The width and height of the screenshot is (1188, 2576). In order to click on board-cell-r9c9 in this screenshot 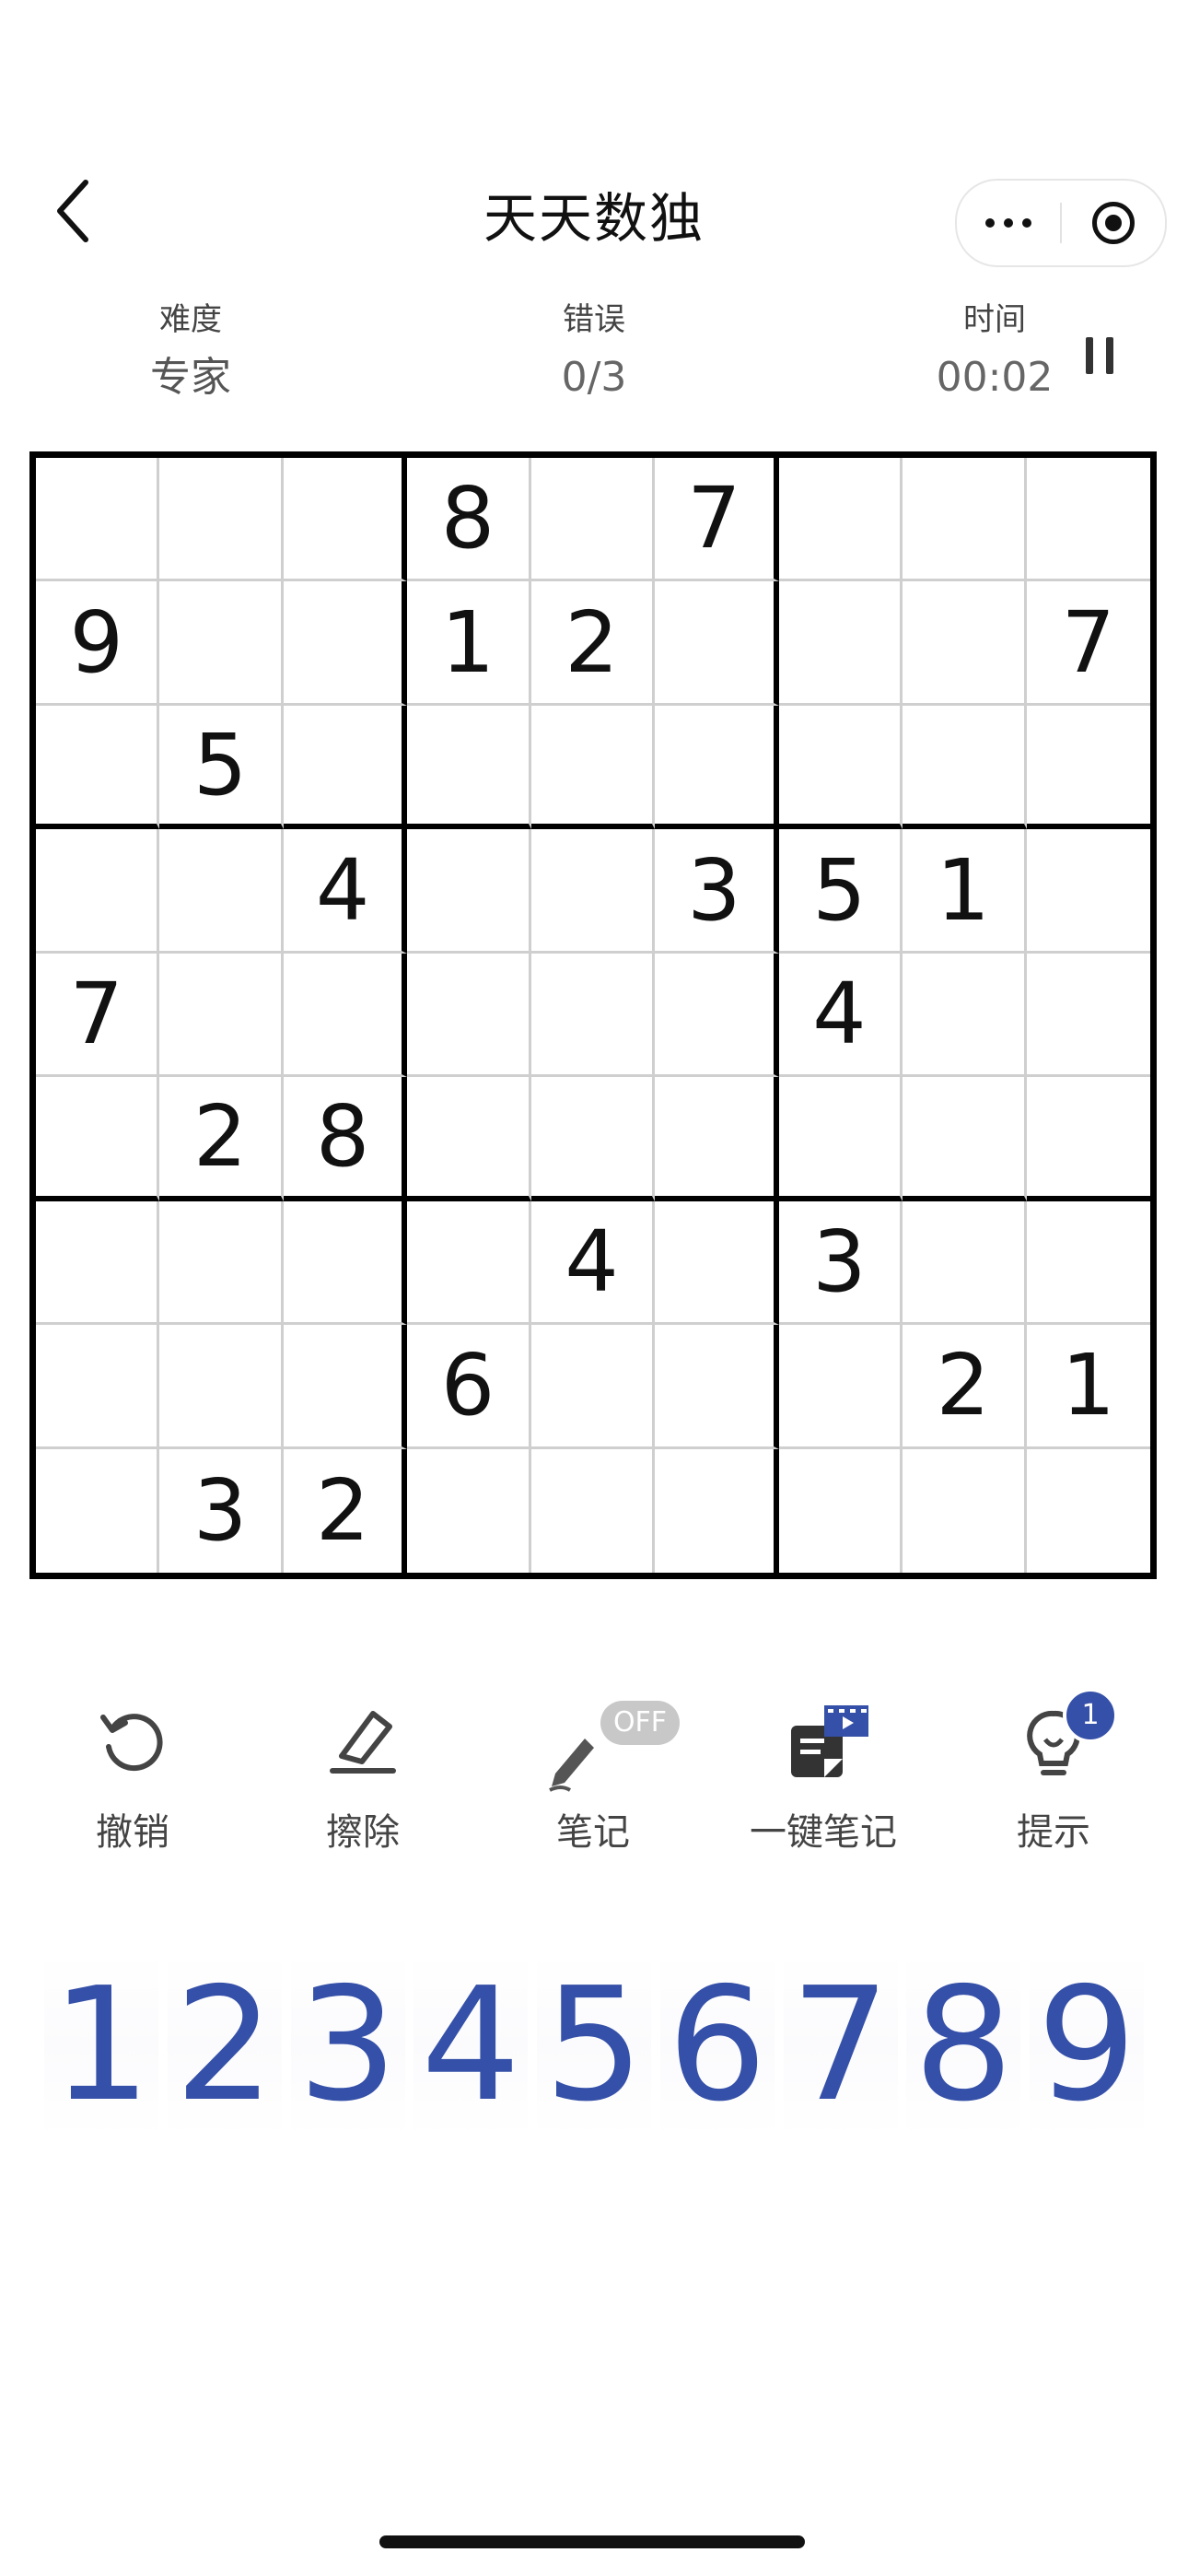, I will do `click(1088, 1511)`.